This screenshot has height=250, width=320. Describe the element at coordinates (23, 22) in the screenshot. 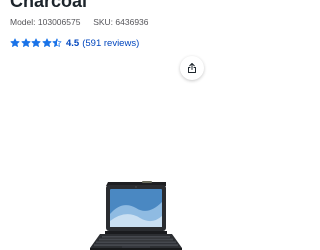

I see `model-label: Model:` at that location.